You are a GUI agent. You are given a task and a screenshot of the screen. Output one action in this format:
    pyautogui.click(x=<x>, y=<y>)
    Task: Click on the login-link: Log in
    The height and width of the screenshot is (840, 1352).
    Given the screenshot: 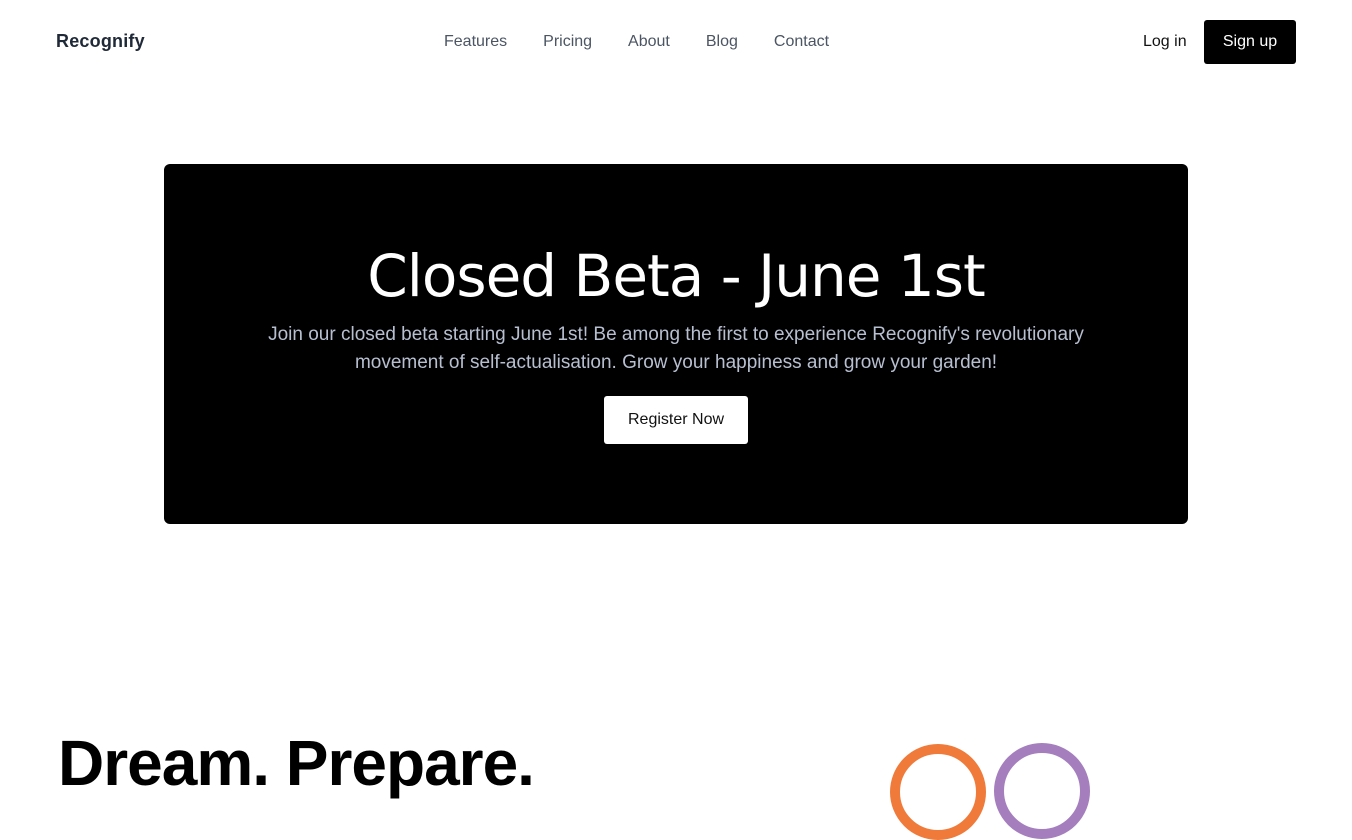 What is the action you would take?
    pyautogui.click(x=1165, y=42)
    